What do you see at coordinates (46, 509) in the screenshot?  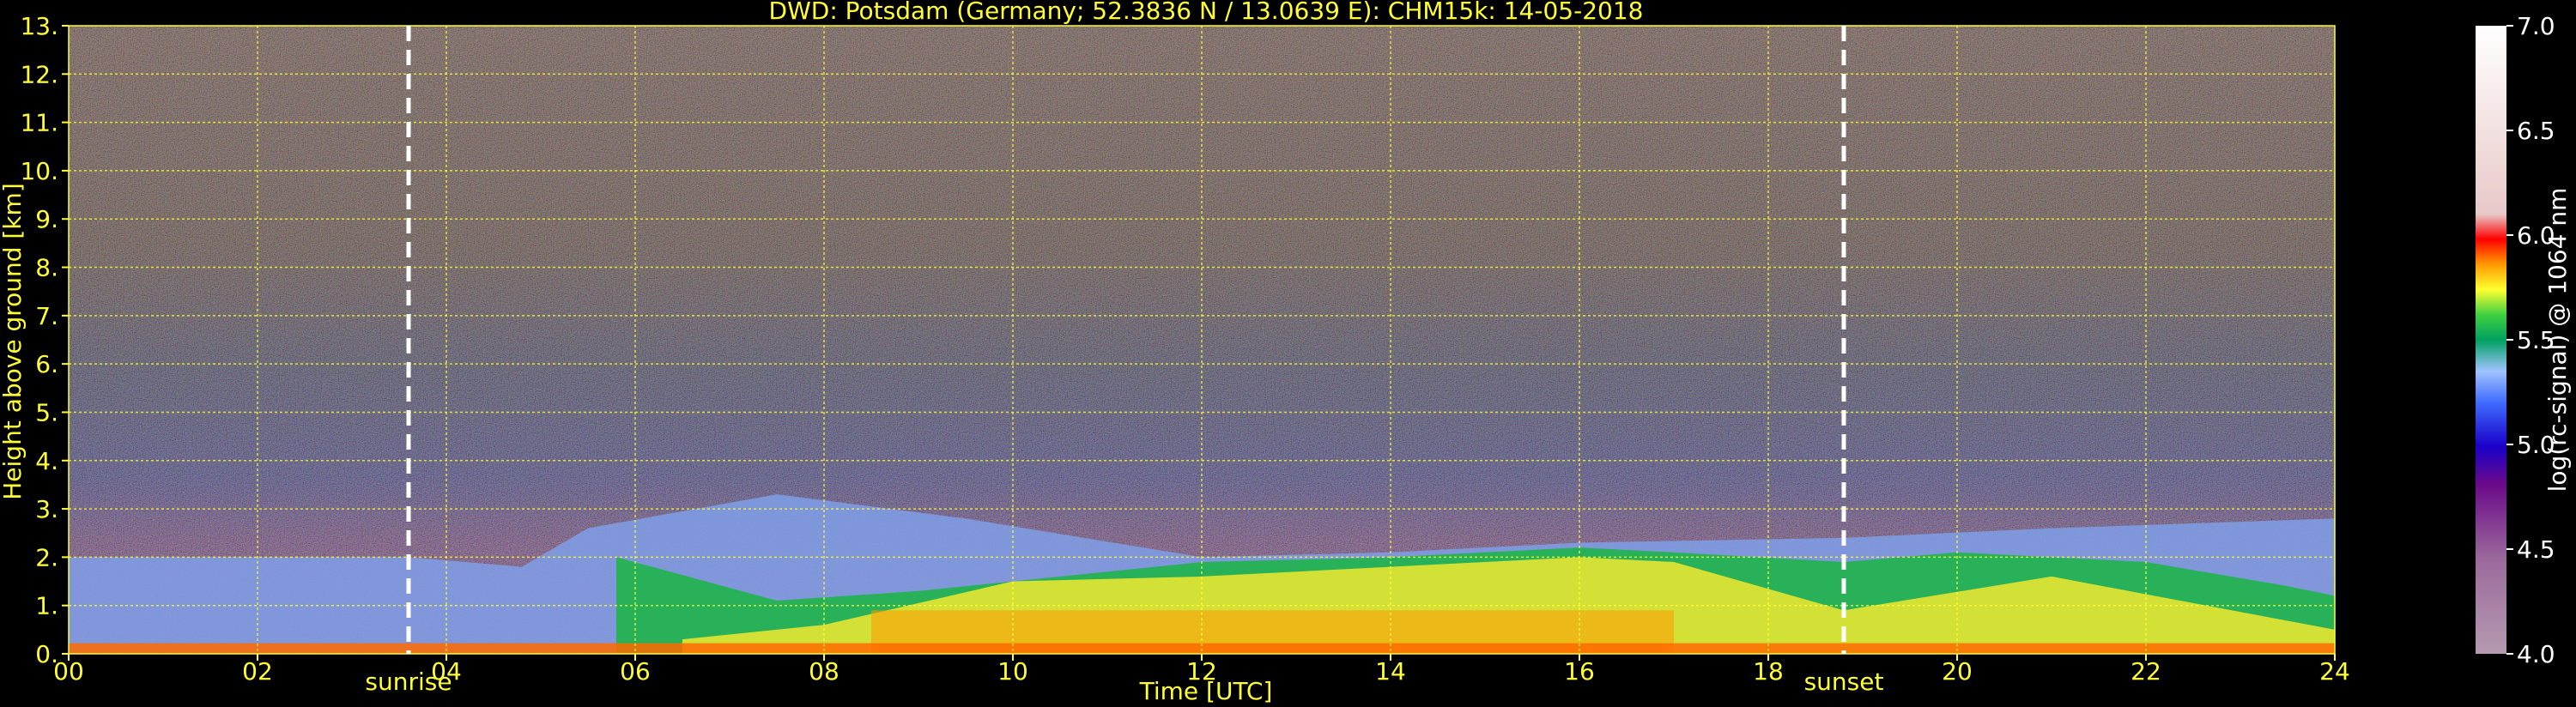 I see `y-tick-label: 3.` at bounding box center [46, 509].